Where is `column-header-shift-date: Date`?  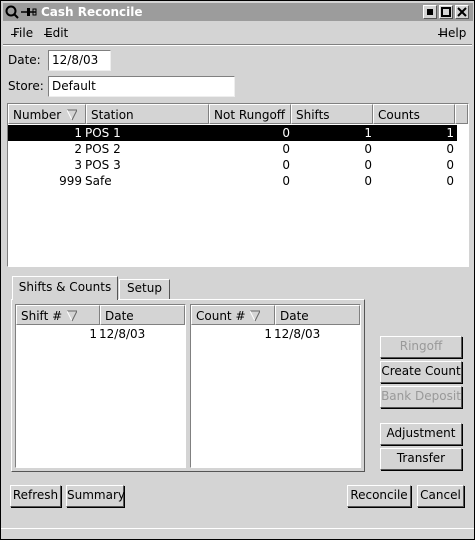
column-header-shift-date: Date is located at coordinates (142, 315).